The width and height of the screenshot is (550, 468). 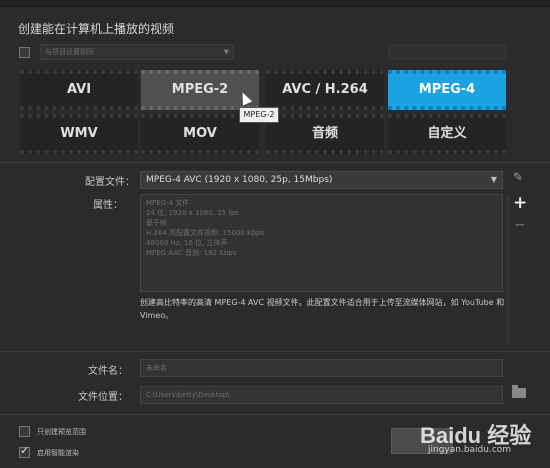 I want to click on page-title: 创建能在计算机上播放的视频, so click(x=96, y=29).